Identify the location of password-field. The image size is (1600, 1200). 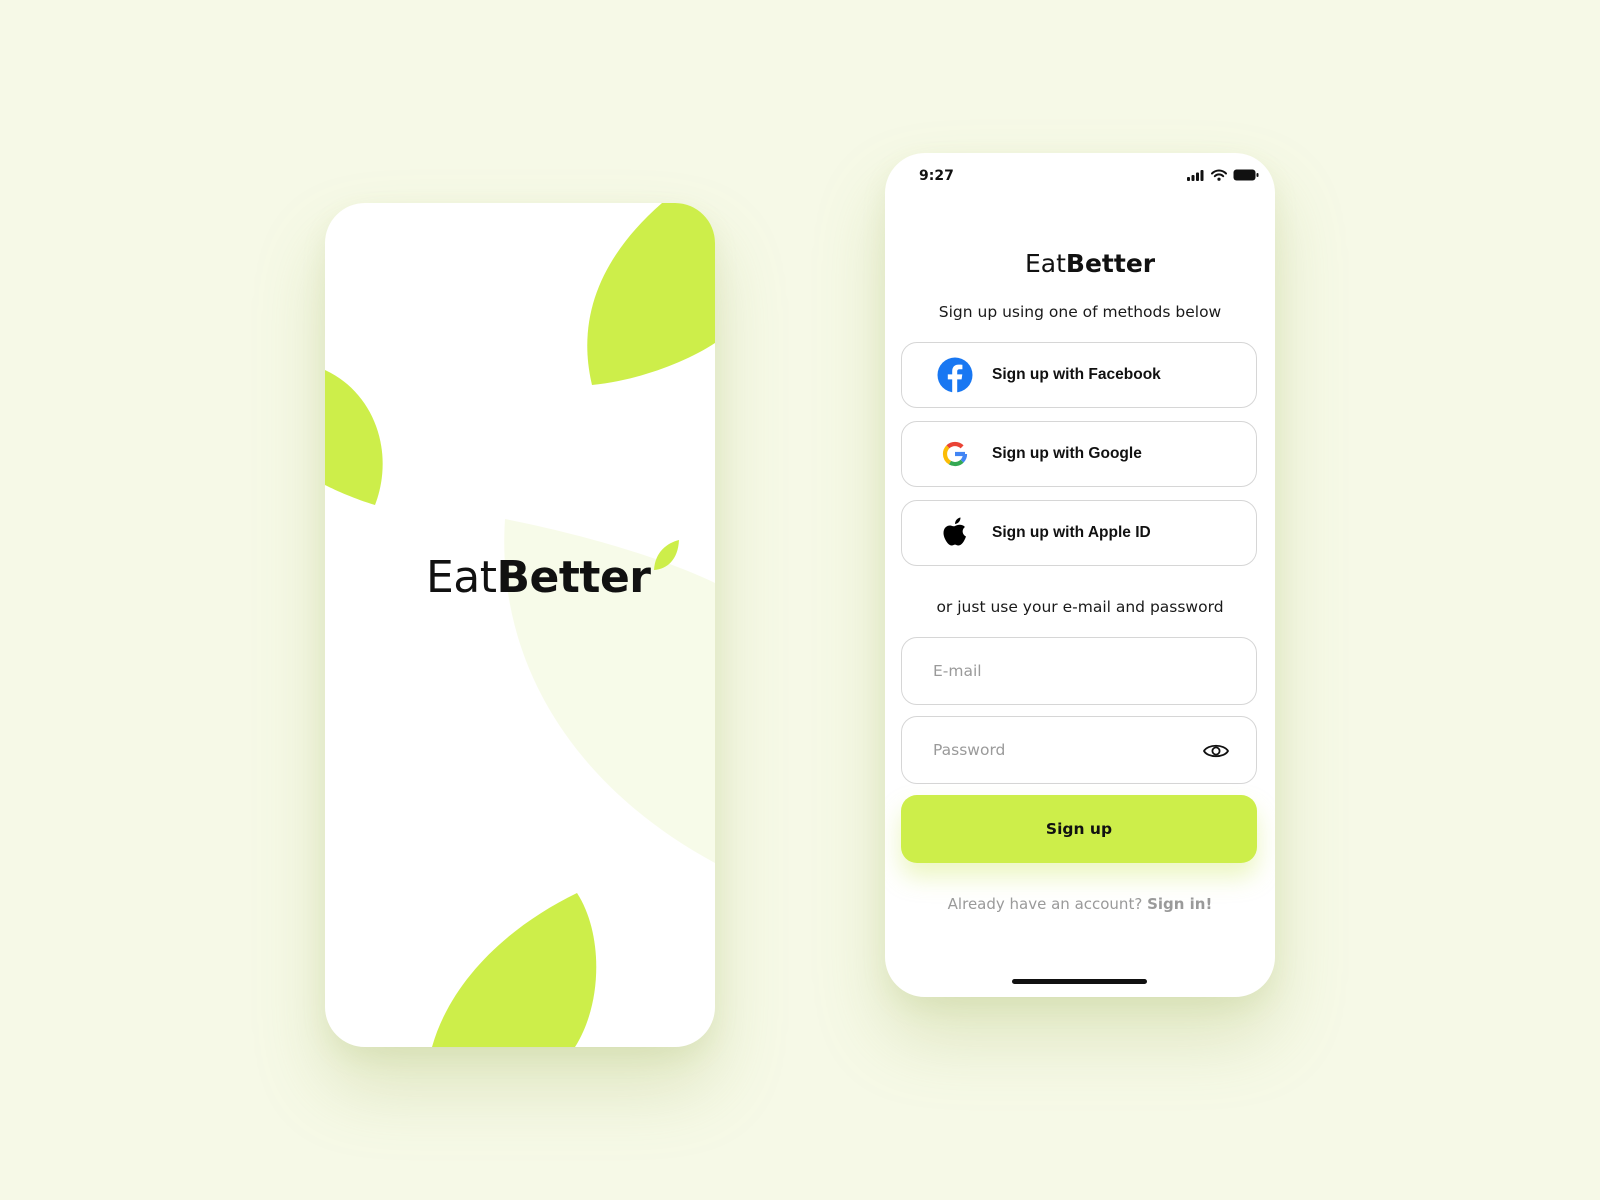
(1079, 750).